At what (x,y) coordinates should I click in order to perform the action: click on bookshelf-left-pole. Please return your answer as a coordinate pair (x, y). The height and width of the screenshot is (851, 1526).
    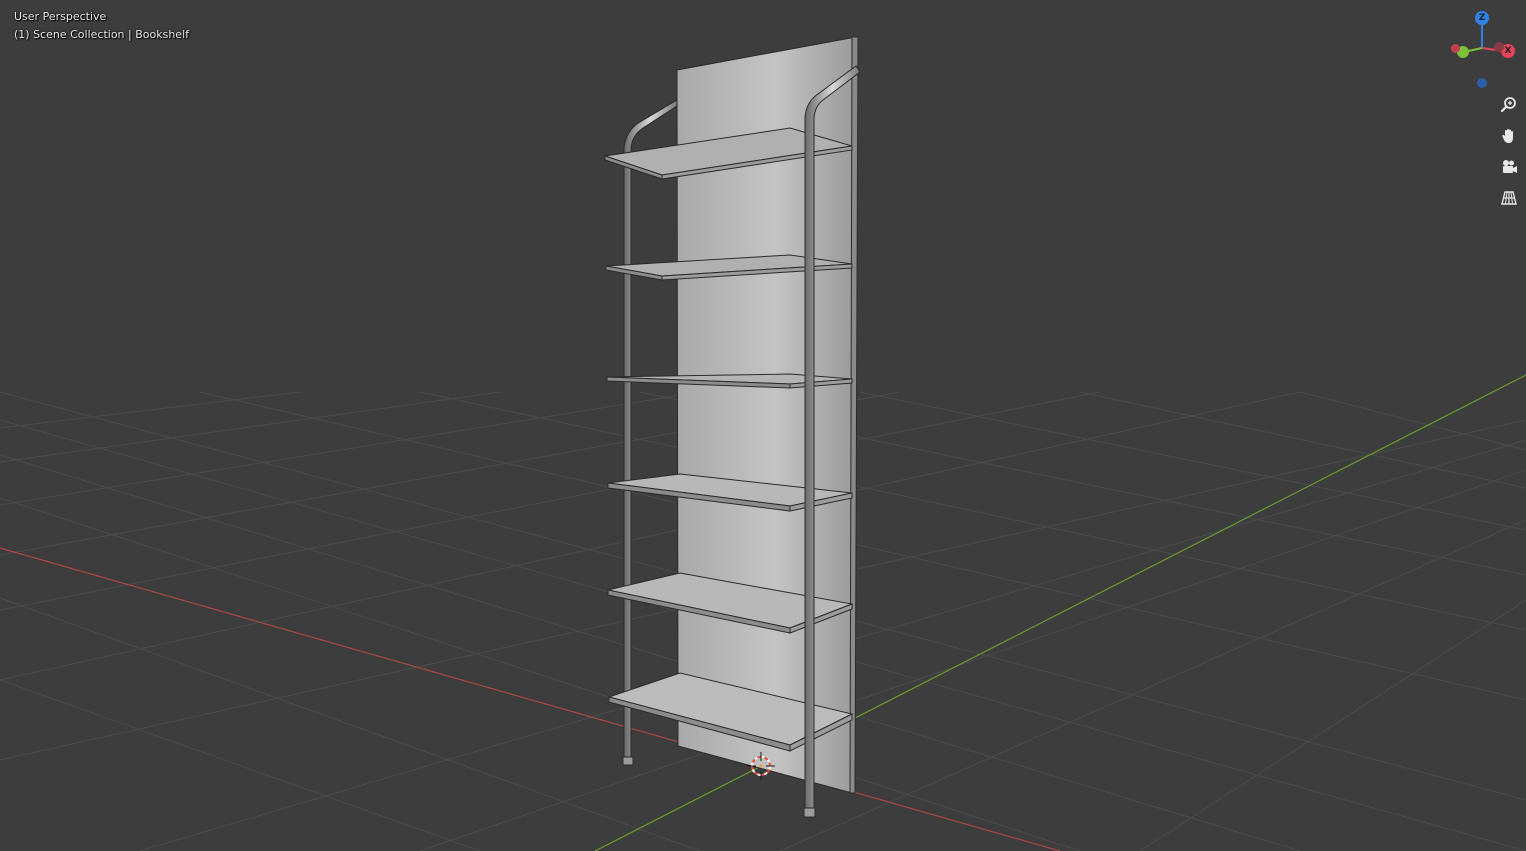
    Looking at the image, I should click on (650, 432).